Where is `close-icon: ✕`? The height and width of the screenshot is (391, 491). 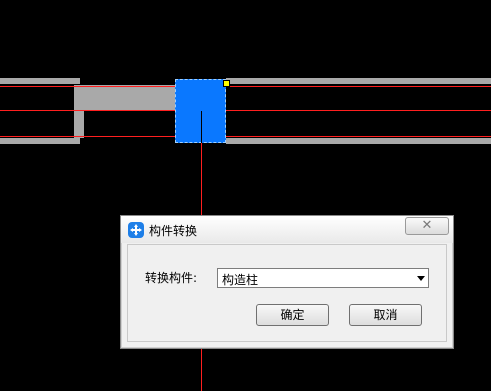 close-icon: ✕ is located at coordinates (427, 225).